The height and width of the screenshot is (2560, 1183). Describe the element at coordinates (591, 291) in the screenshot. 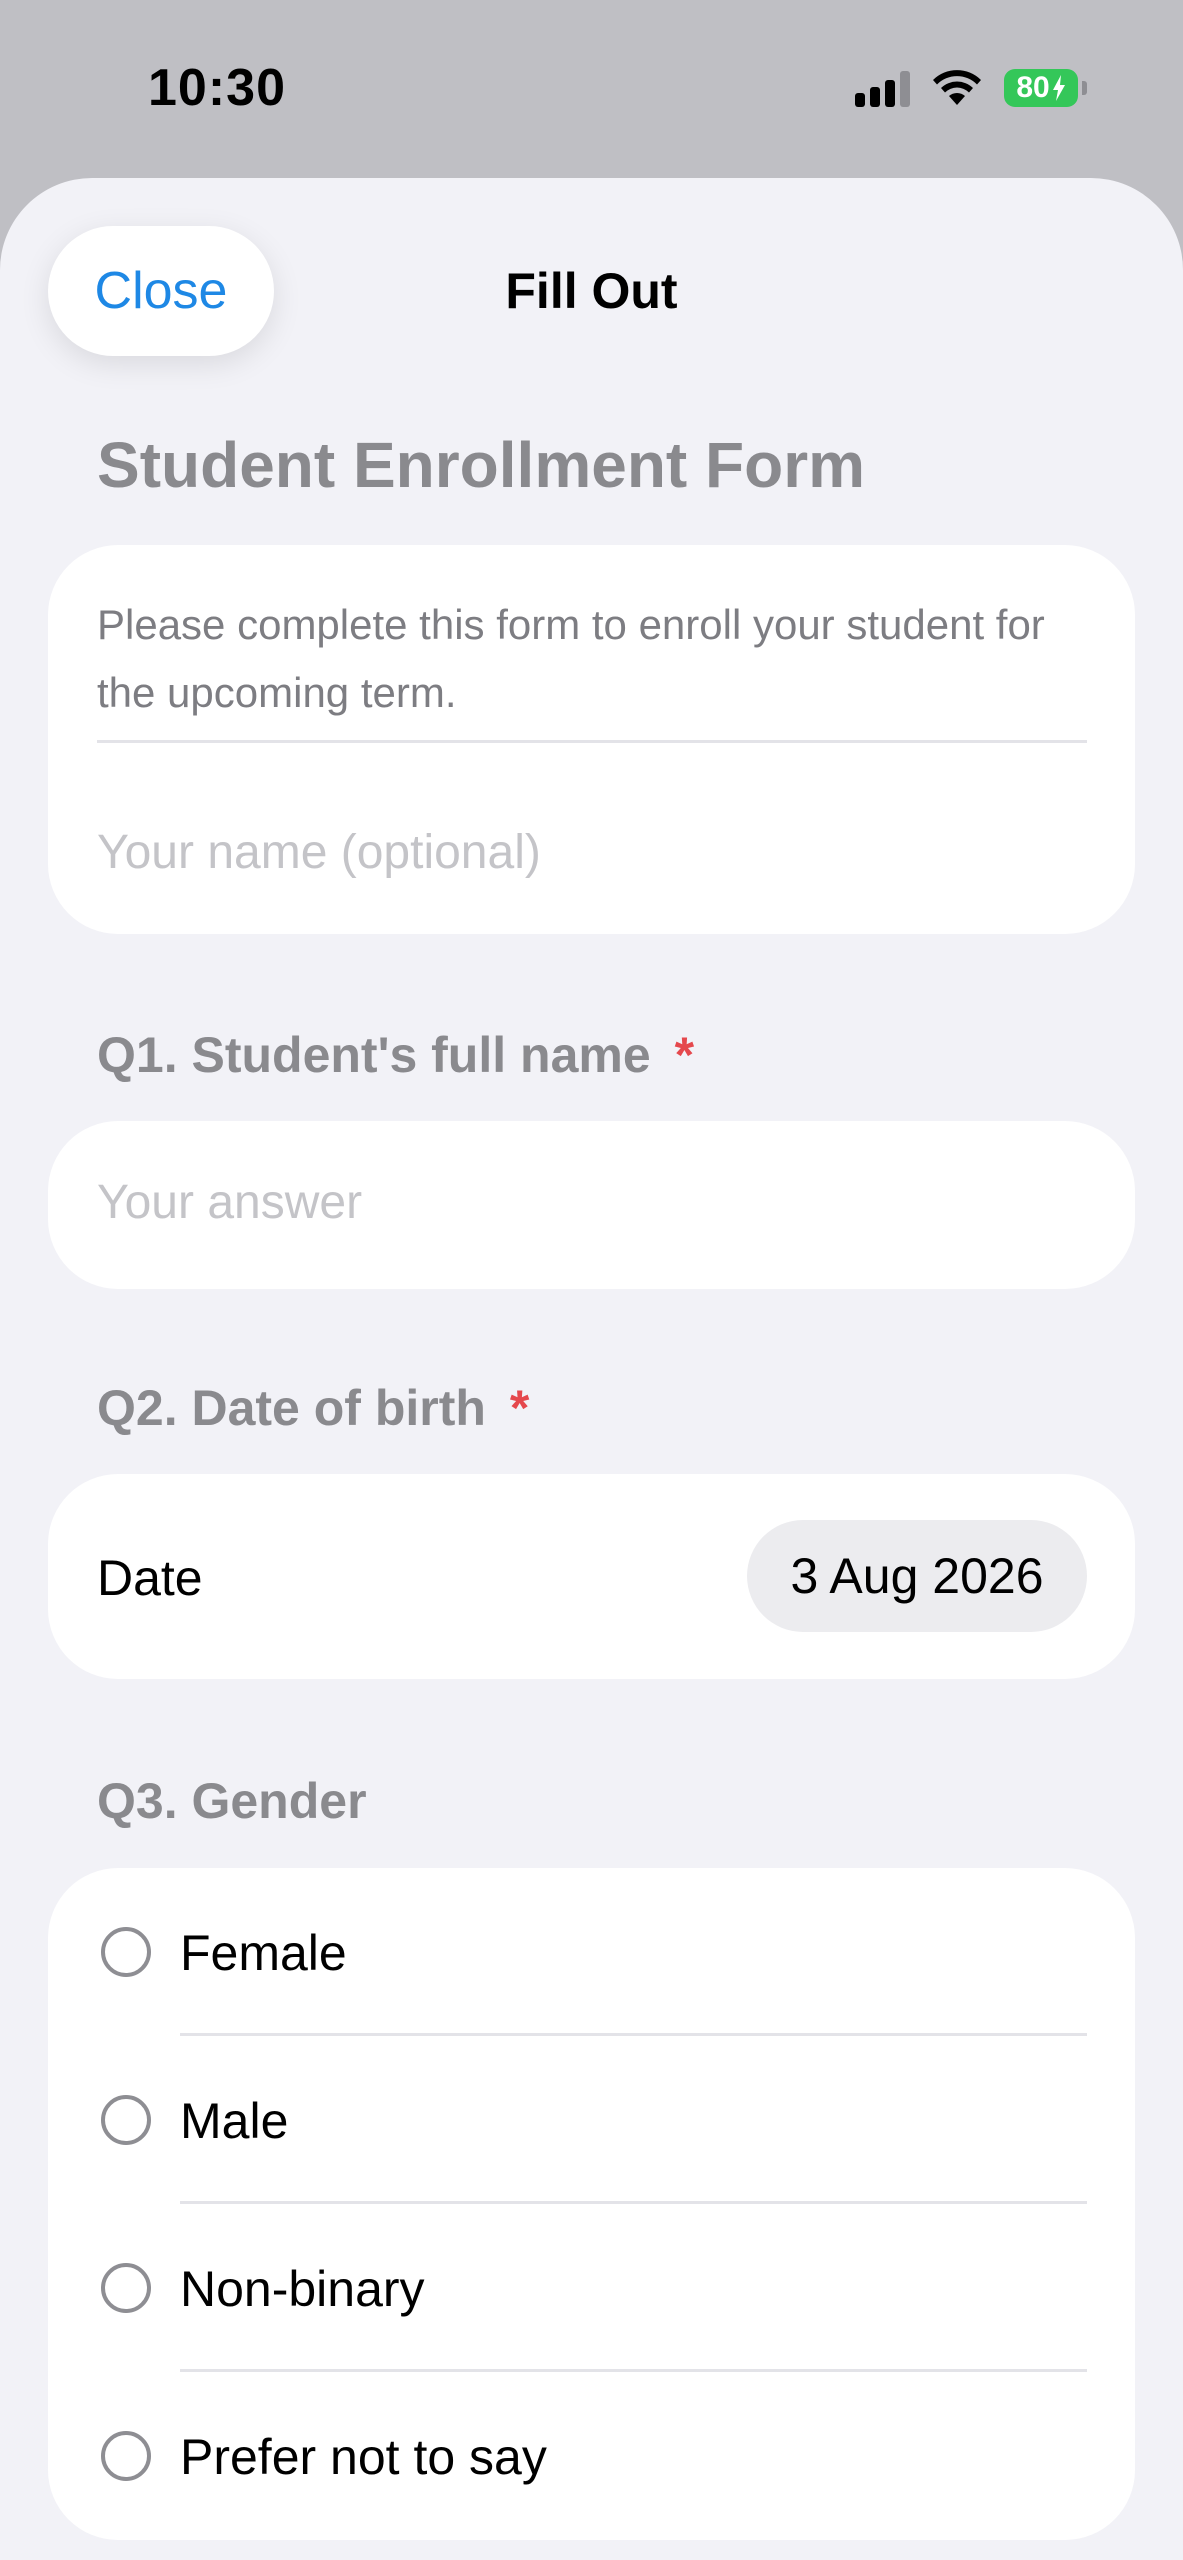

I see `sheet-title: Fill Out` at that location.